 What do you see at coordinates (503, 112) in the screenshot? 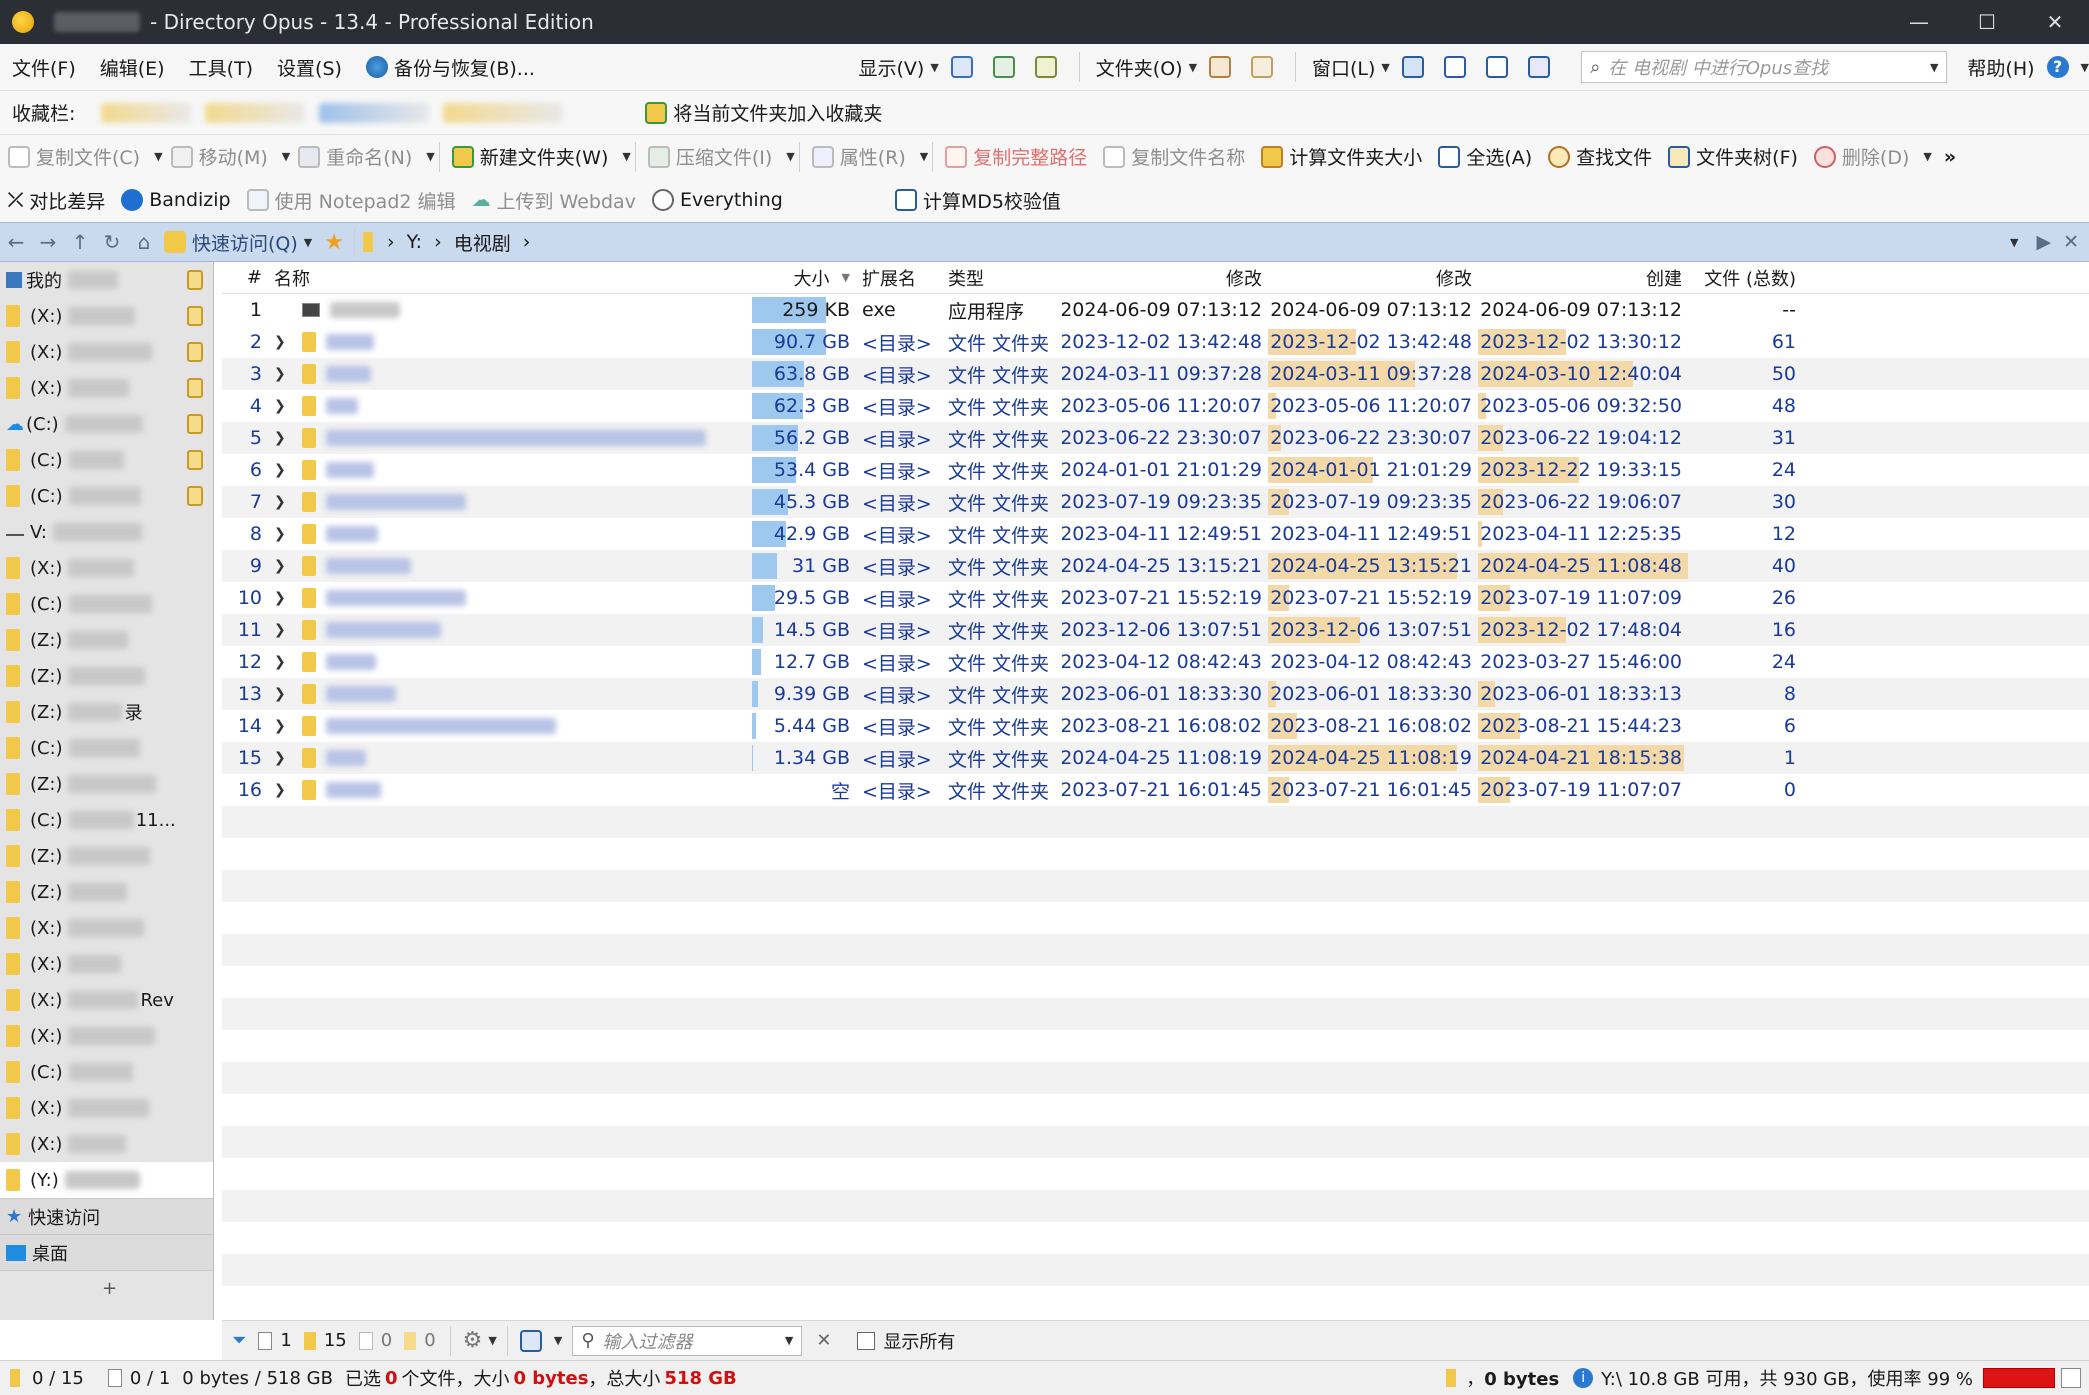
I see `favorite-item` at bounding box center [503, 112].